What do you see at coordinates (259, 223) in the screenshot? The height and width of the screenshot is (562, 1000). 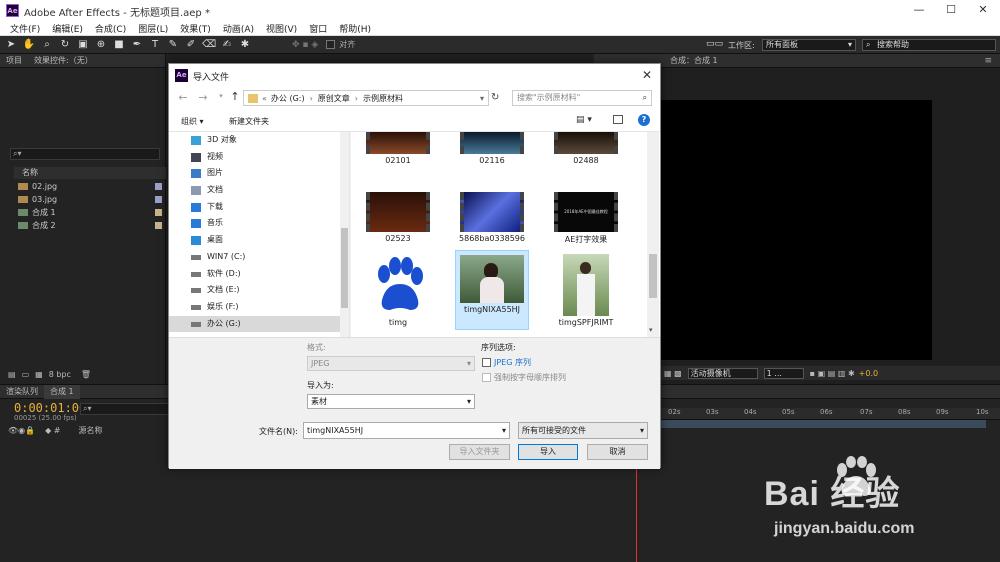 I see `nav-item-music: 音乐` at bounding box center [259, 223].